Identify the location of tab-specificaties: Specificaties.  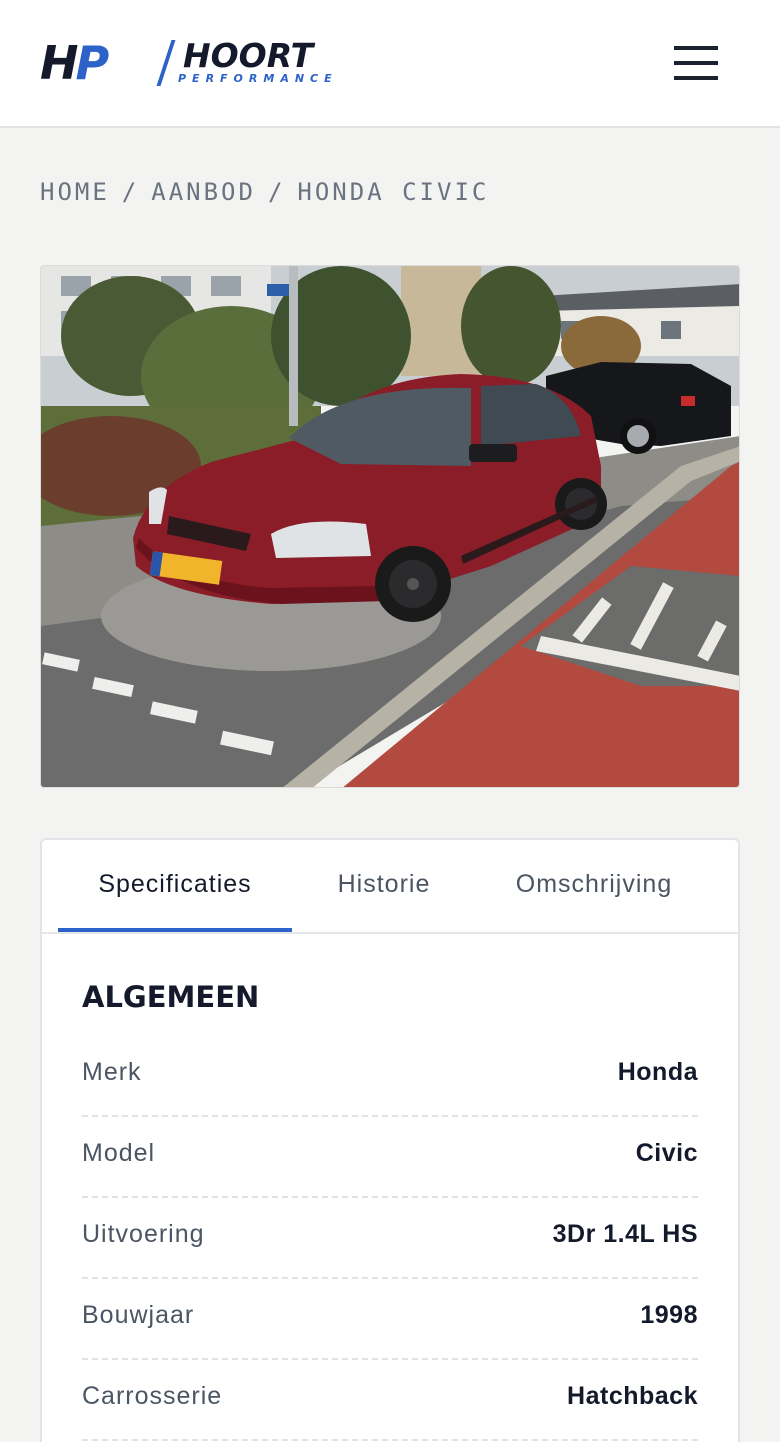
(175, 886).